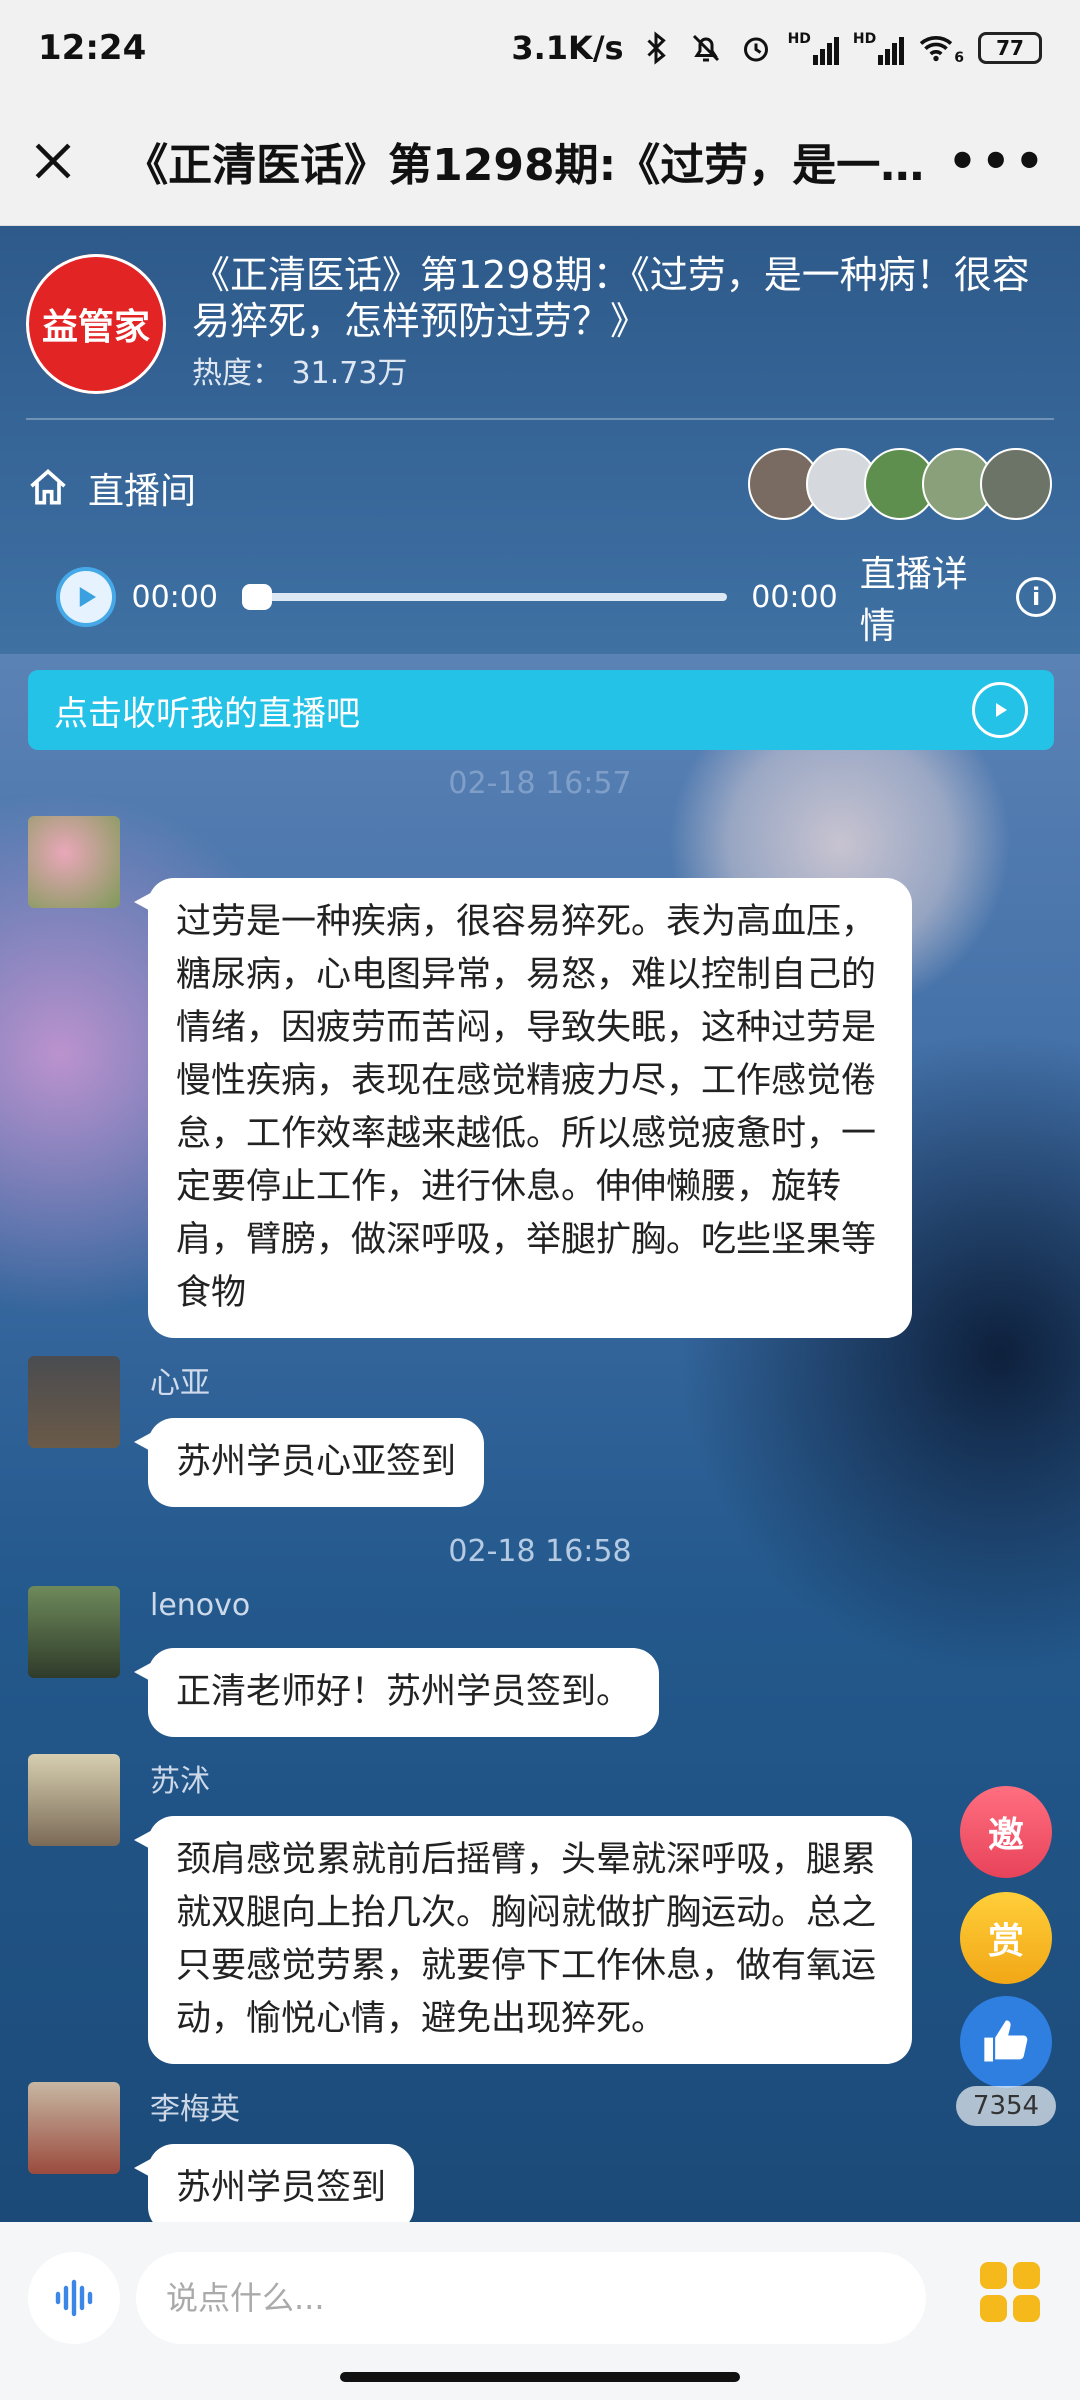 The height and width of the screenshot is (2400, 1080). What do you see at coordinates (53, 161) in the screenshot?
I see `close-icon` at bounding box center [53, 161].